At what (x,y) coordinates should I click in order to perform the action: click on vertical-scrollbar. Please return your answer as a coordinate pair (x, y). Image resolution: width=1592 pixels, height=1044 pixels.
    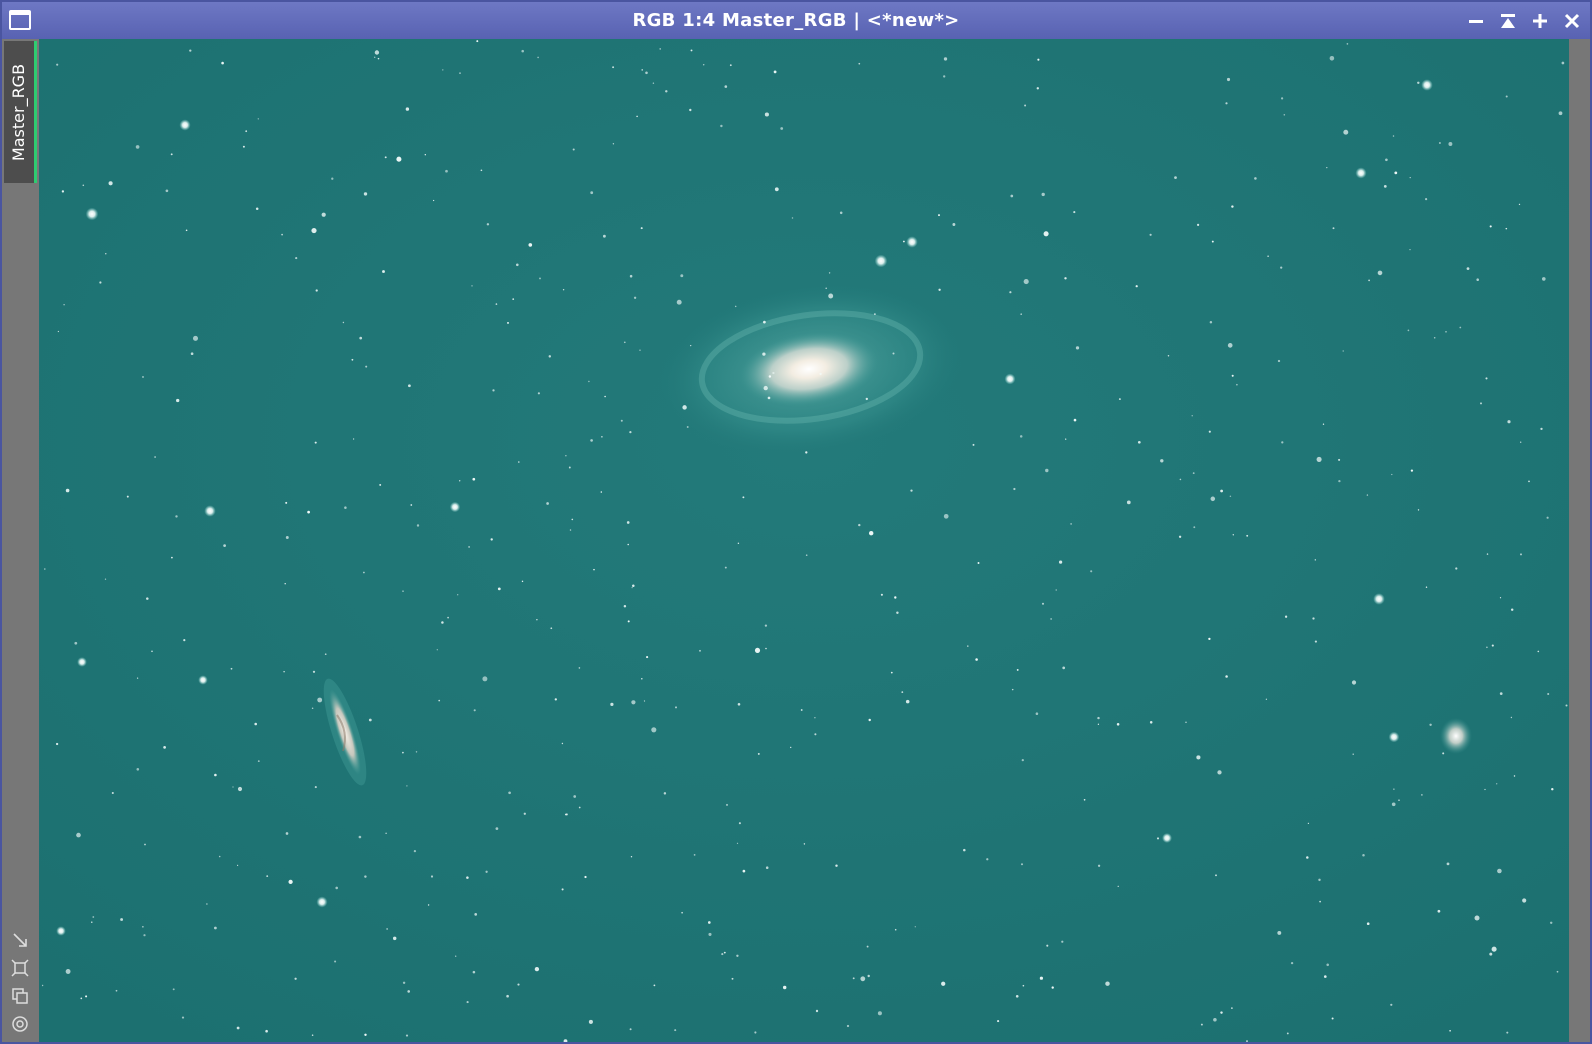
    Looking at the image, I should click on (1579, 540).